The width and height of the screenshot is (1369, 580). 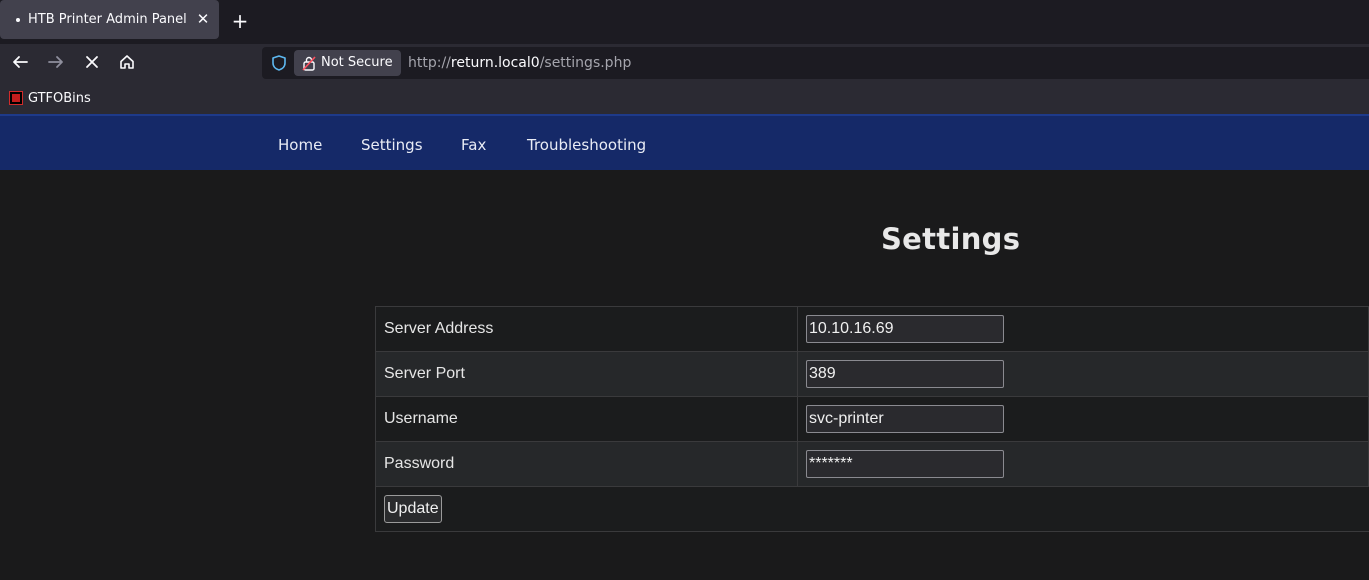 I want to click on password-input, so click(x=905, y=464).